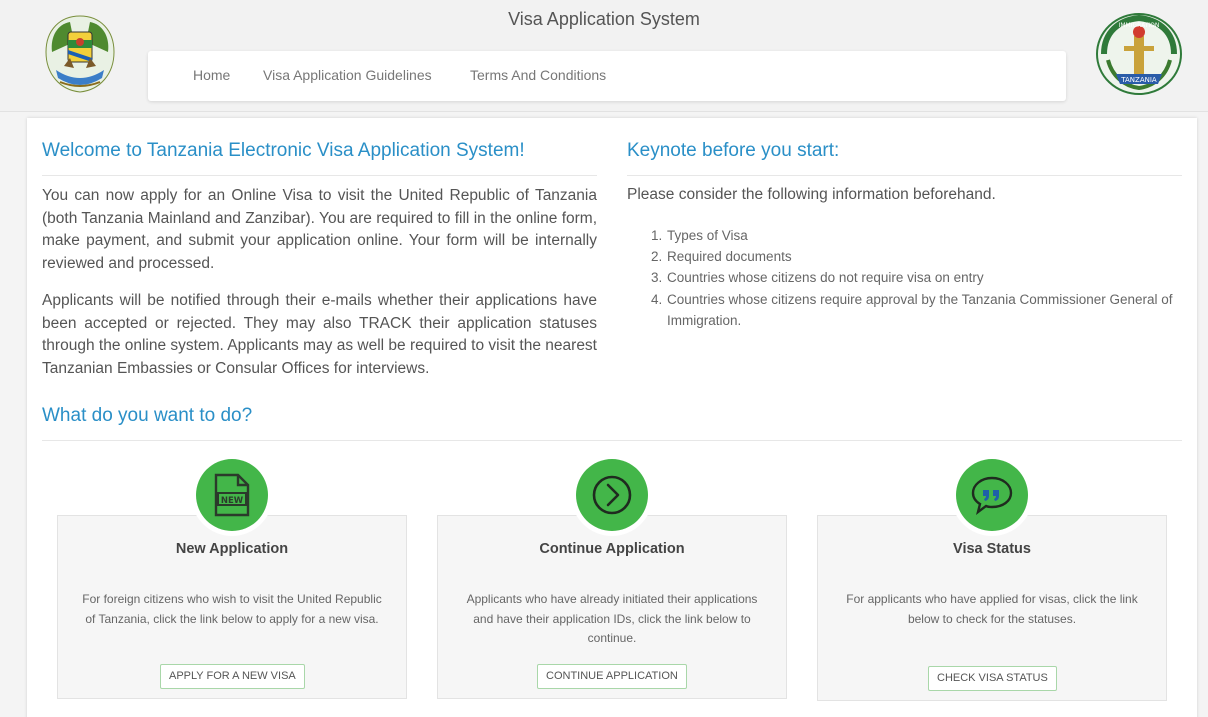  Describe the element at coordinates (733, 150) in the screenshot. I see `keynote-title: Keynote before you start:` at that location.